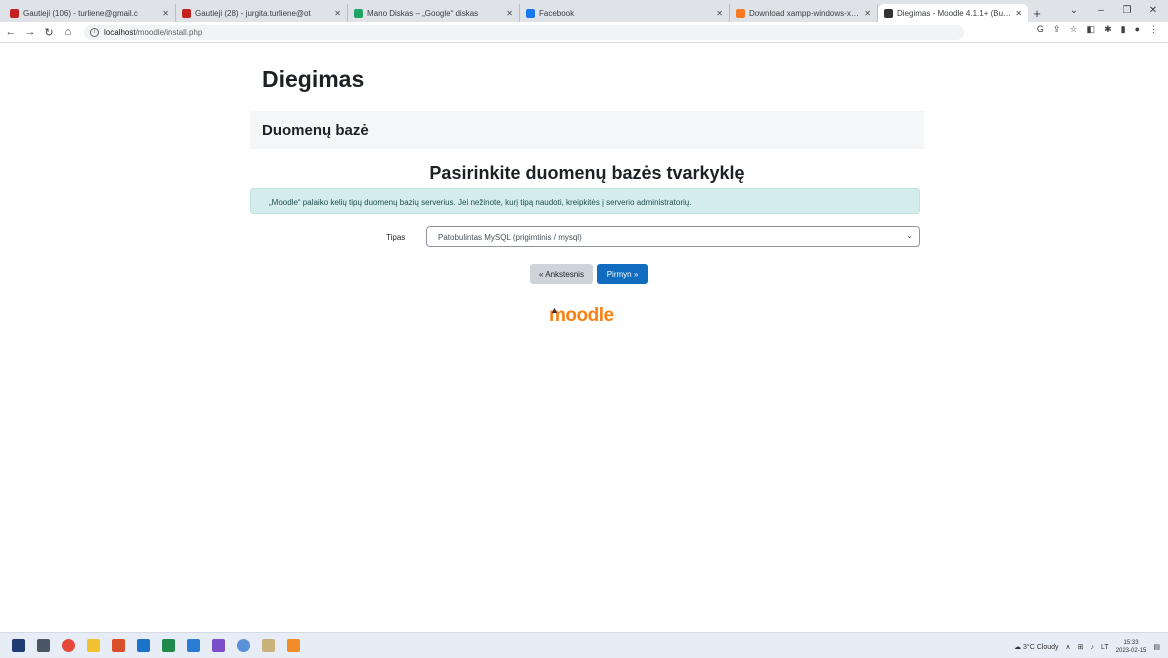 This screenshot has height=658, width=1168. Describe the element at coordinates (423, 13) in the screenshot. I see `tab-title: Mano Diskas – „Google“ diskas` at that location.